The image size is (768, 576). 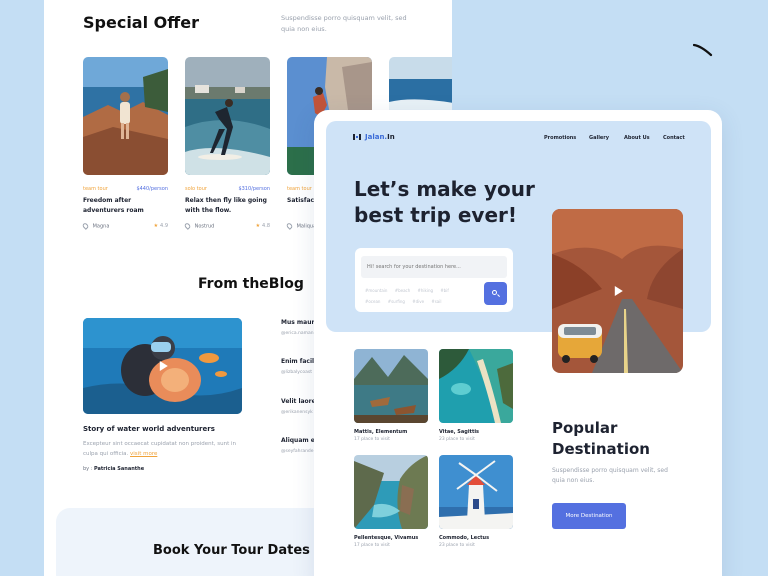 I want to click on search-input, so click(x=434, y=267).